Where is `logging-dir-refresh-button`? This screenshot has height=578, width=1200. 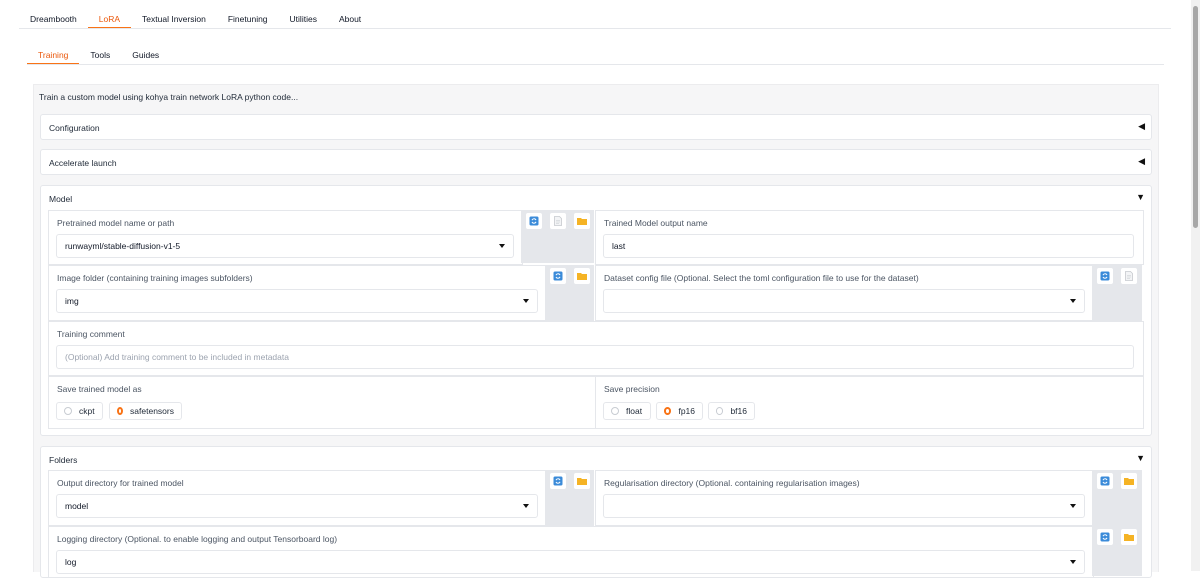
logging-dir-refresh-button is located at coordinates (1105, 537).